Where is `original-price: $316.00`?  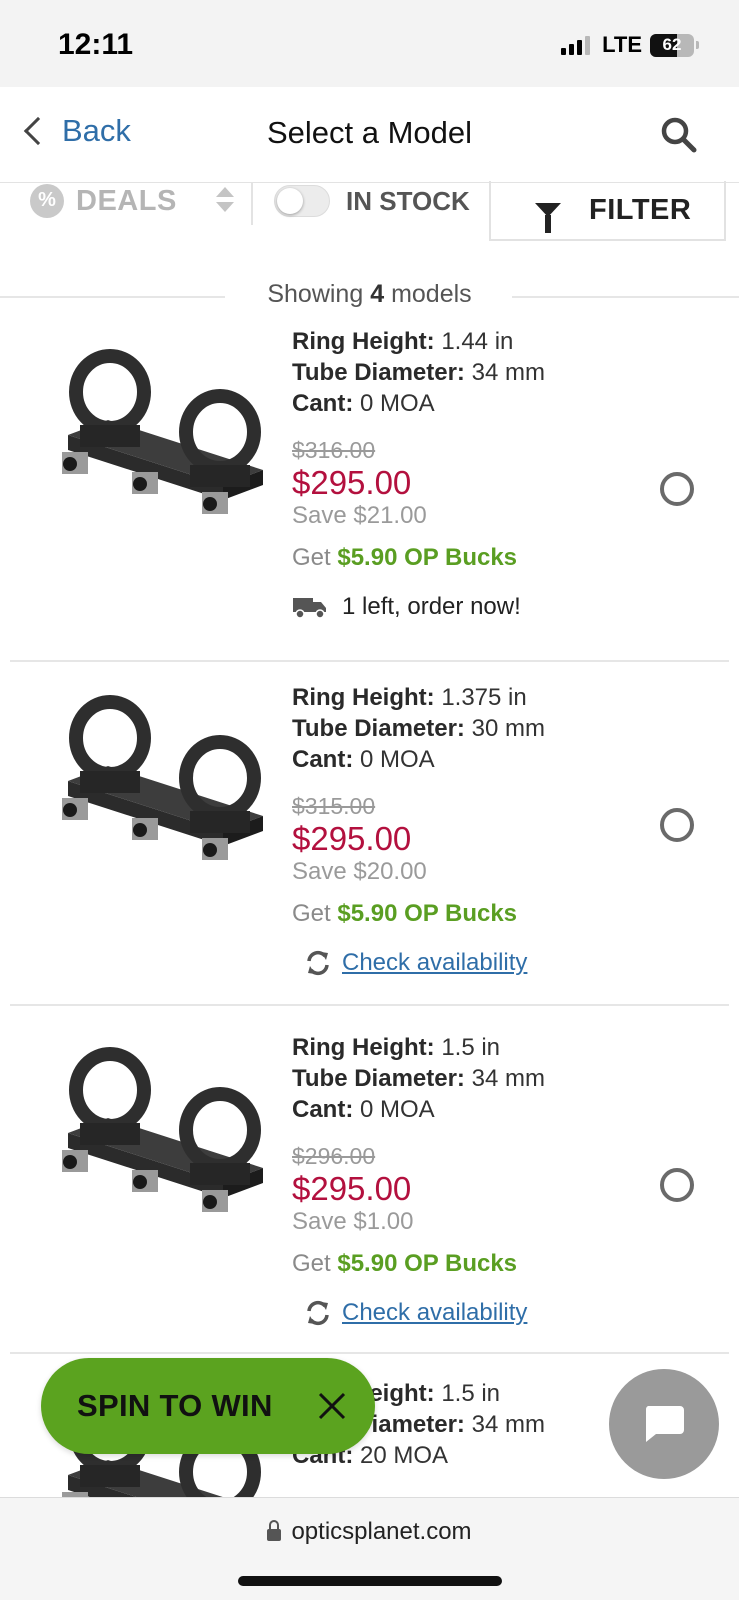
original-price: $316.00 is located at coordinates (334, 450).